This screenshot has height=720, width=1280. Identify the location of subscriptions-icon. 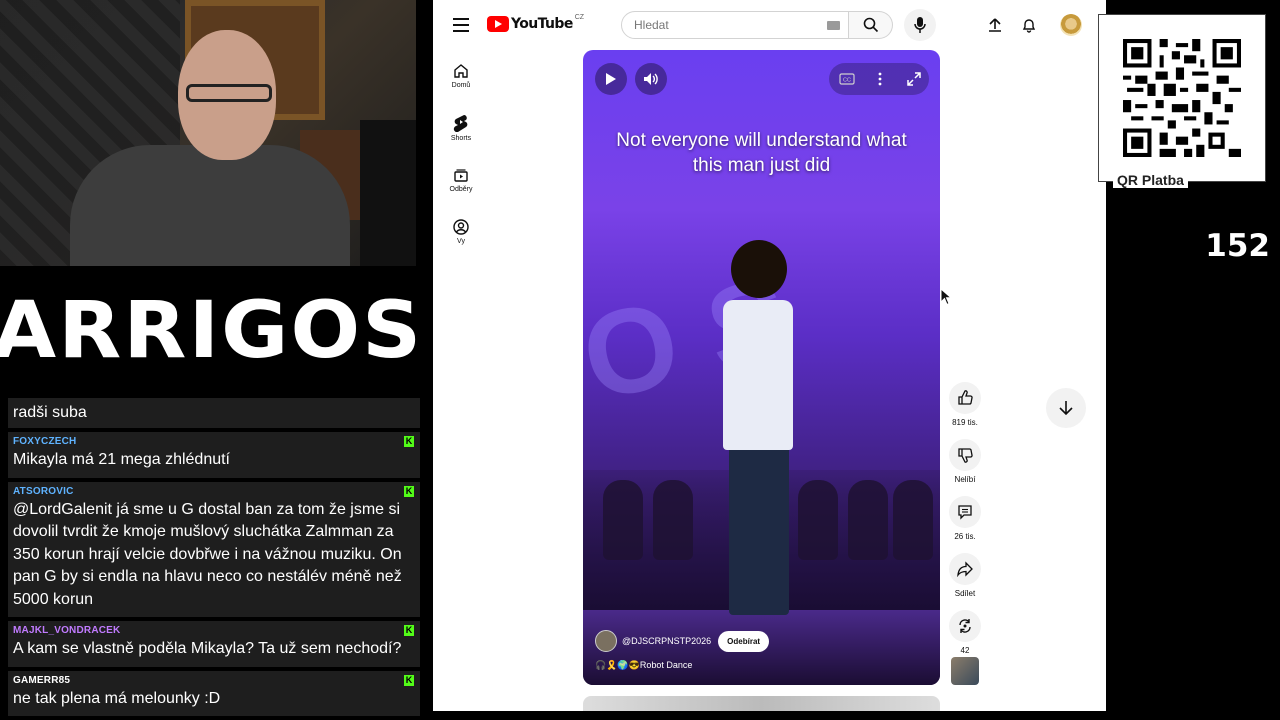
(461, 175).